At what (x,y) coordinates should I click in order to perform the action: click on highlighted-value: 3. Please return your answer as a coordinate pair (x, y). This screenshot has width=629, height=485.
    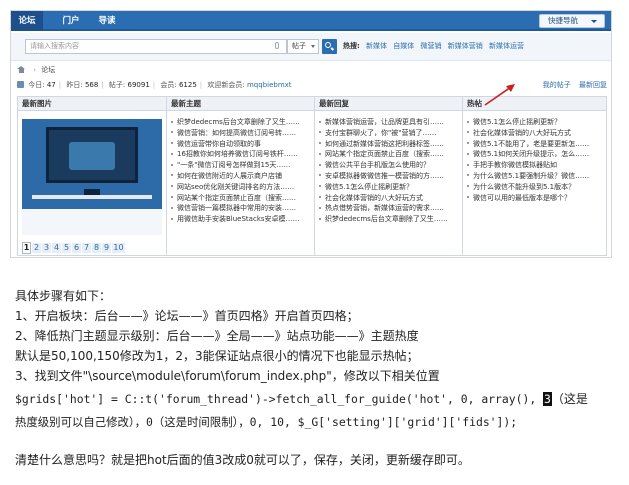
    Looking at the image, I should click on (547, 399).